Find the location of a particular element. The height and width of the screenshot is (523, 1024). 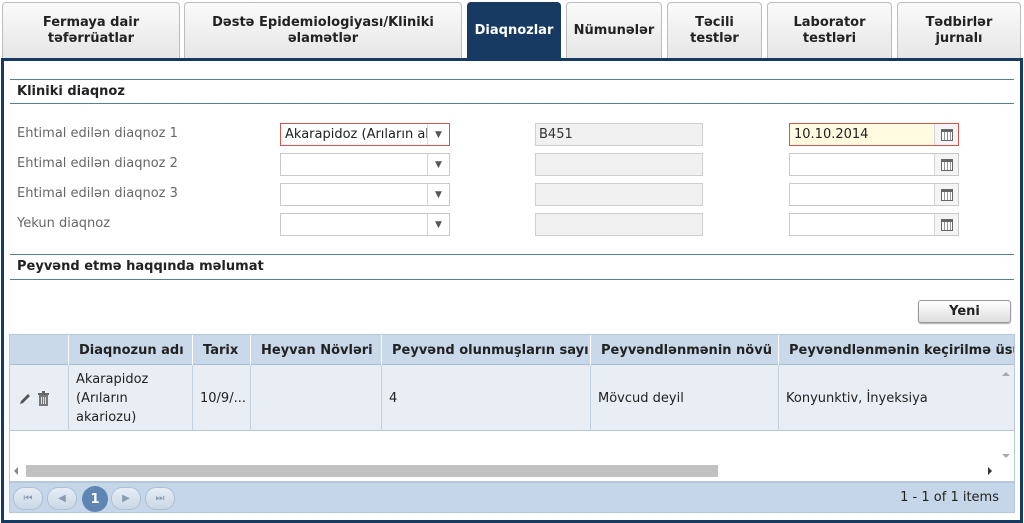

vertical-scrollbar is located at coordinates (1006, 415).